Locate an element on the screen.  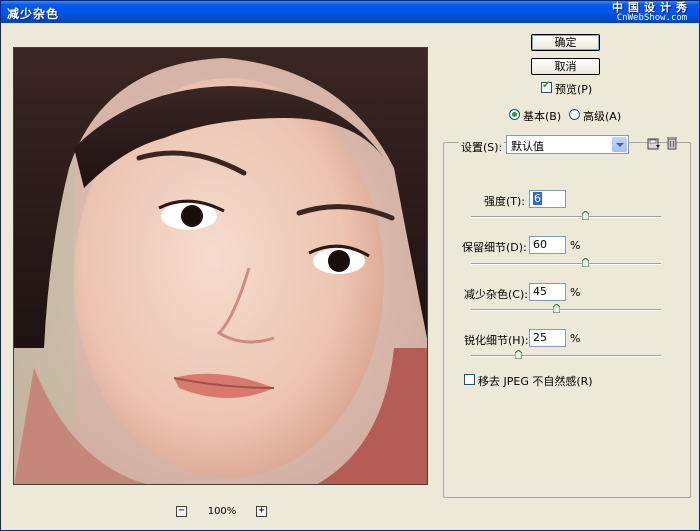
remove-jpeg-artifact-label: 移去 JPEG 不自然感(R) is located at coordinates (535, 381).